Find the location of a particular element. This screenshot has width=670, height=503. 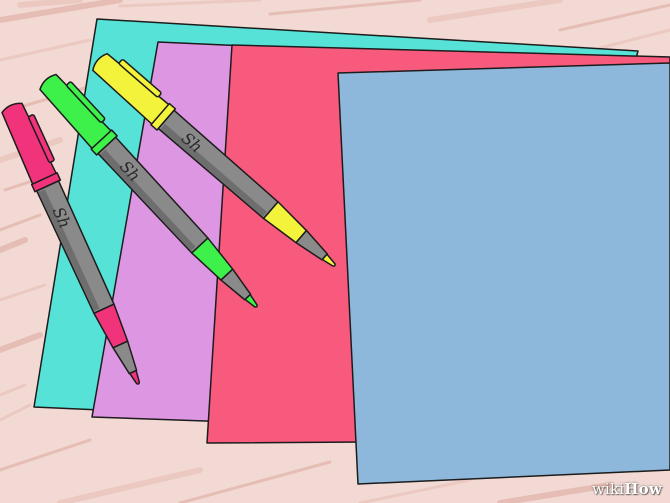

watermark-suffix: How is located at coordinates (643, 489).